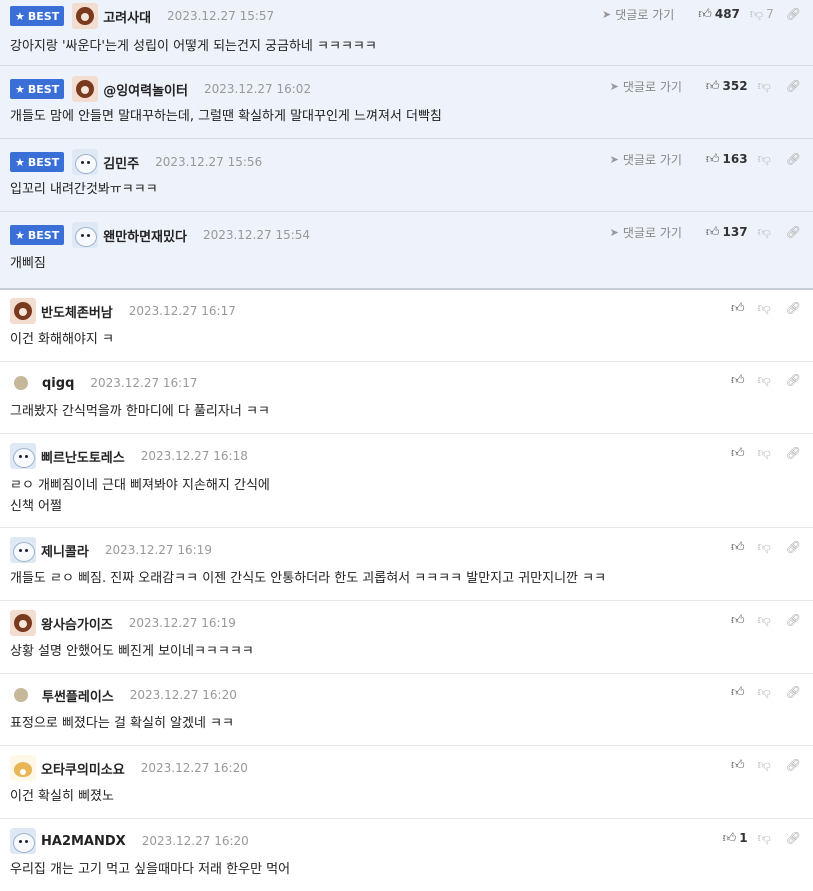  I want to click on comment-meta: 제니콜라 2023.12.27 16:19, so click(111, 550).